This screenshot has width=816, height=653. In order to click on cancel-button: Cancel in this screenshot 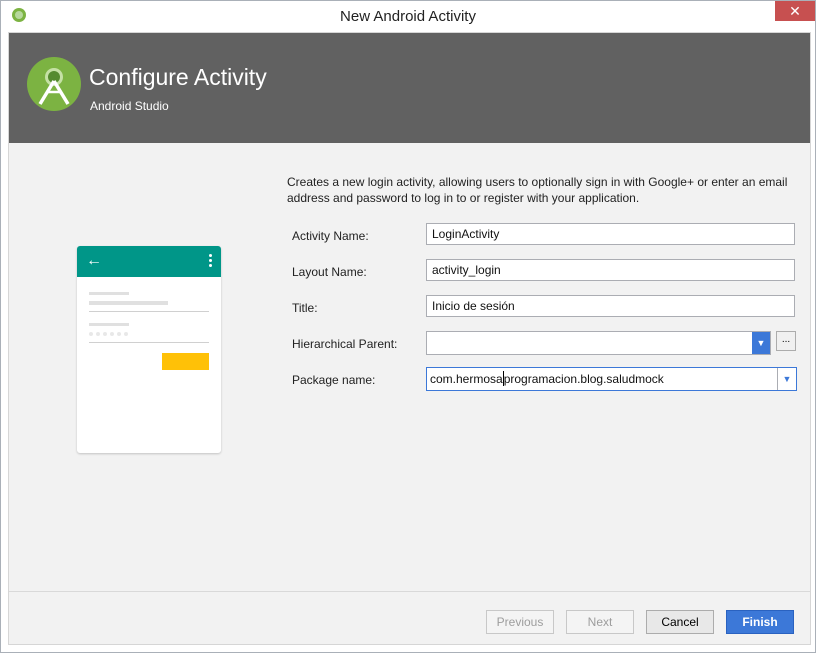, I will do `click(680, 622)`.